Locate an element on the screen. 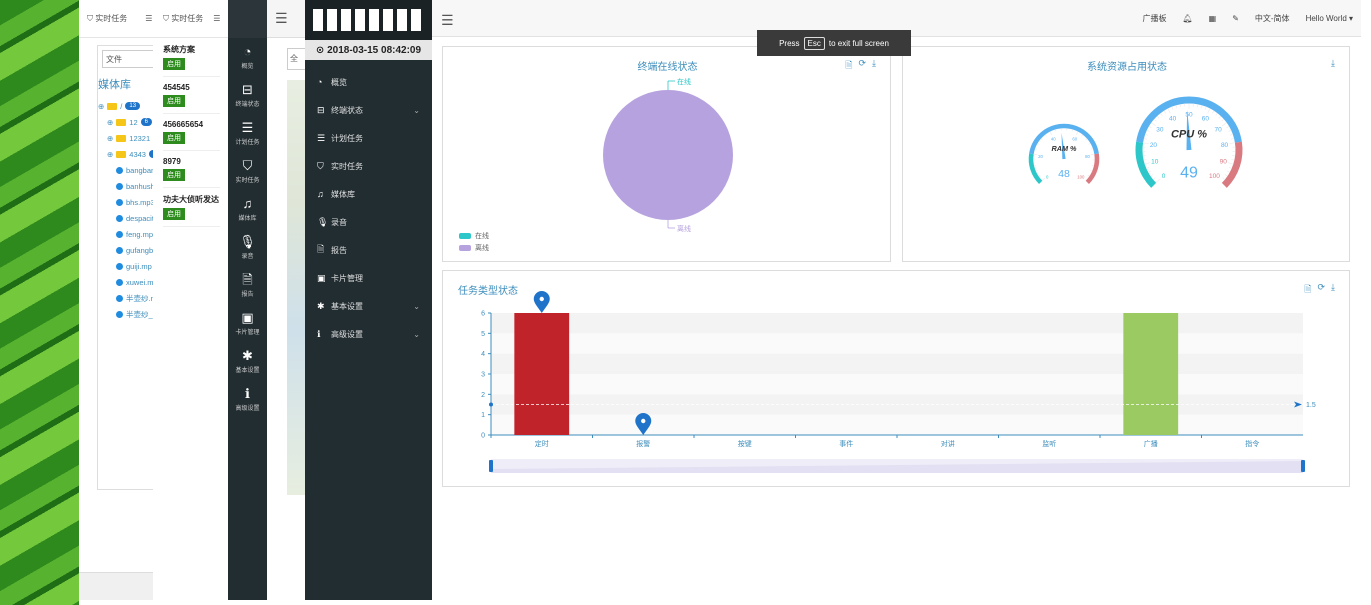 This screenshot has width=1371, height=605. task-card: 454545 启用 is located at coordinates (191, 98).